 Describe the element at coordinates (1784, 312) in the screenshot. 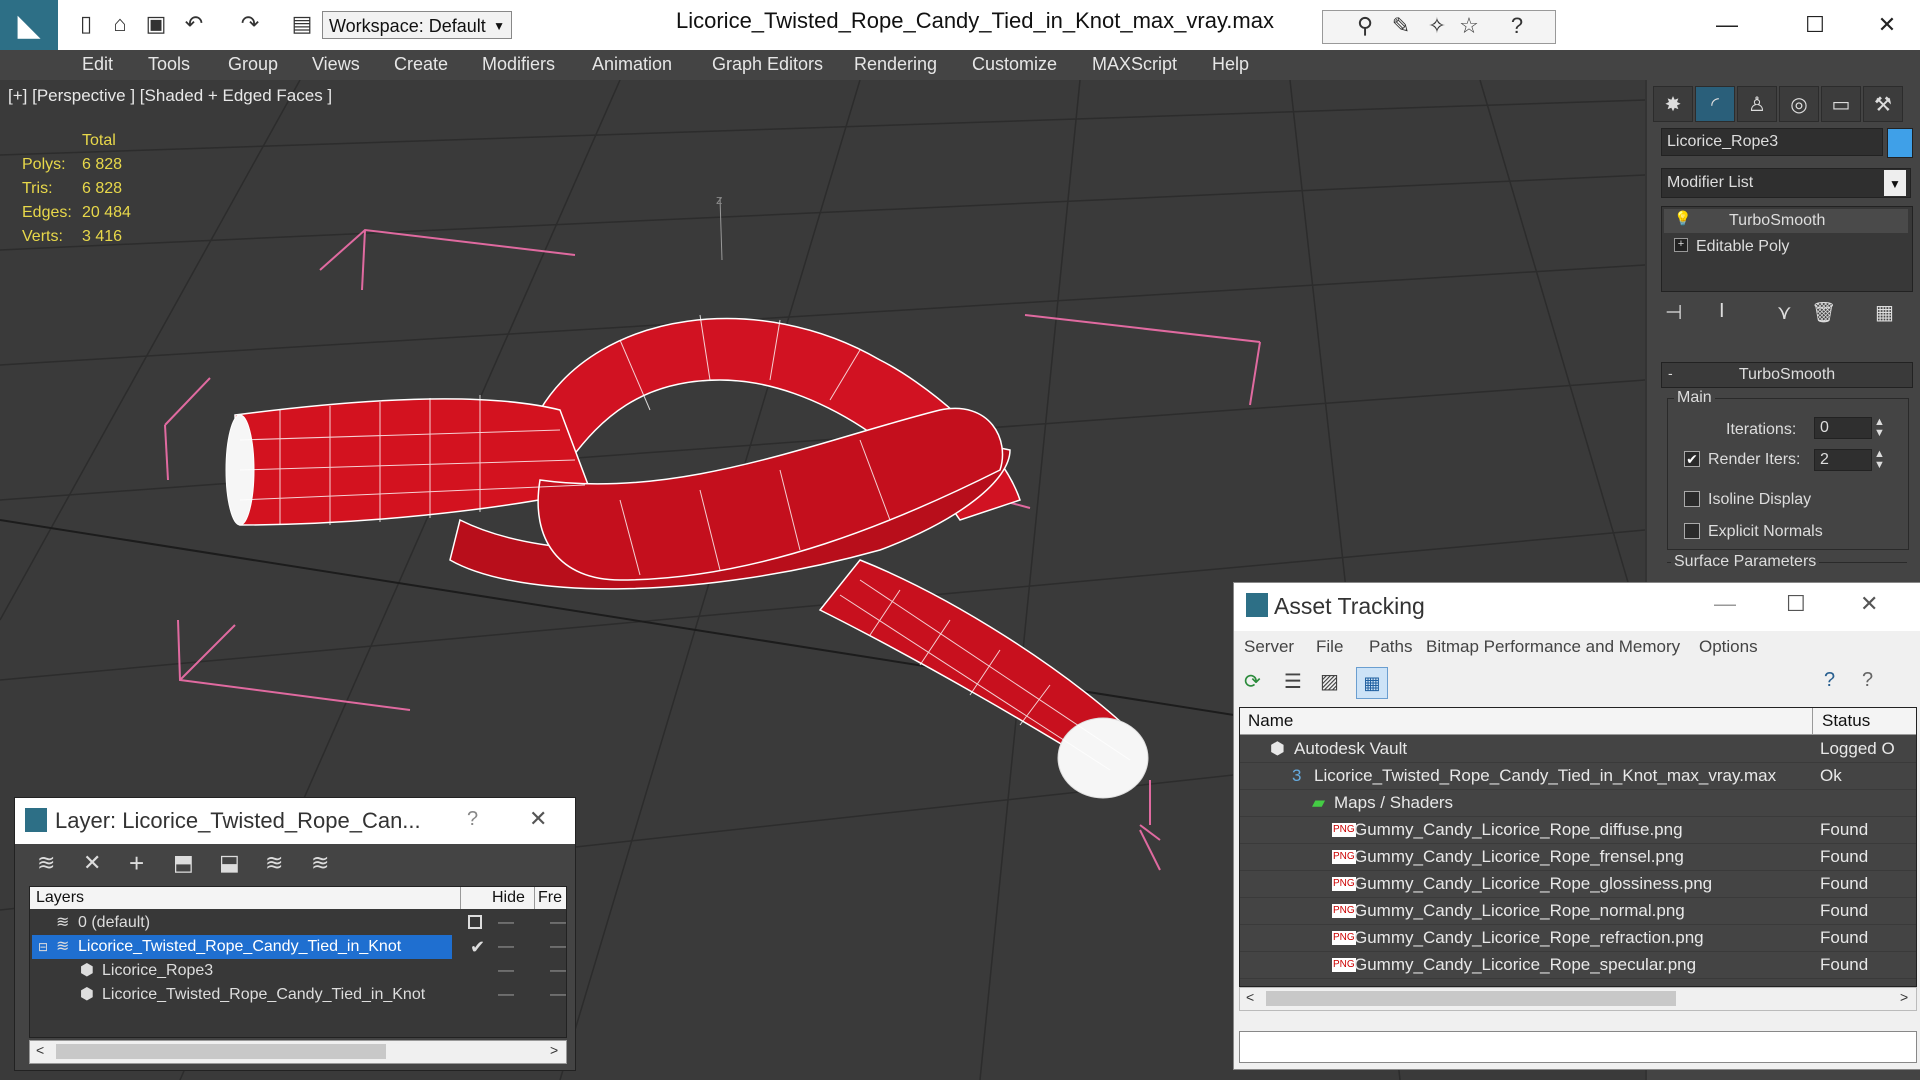

I see `make-unique-icon: ⋎` at that location.